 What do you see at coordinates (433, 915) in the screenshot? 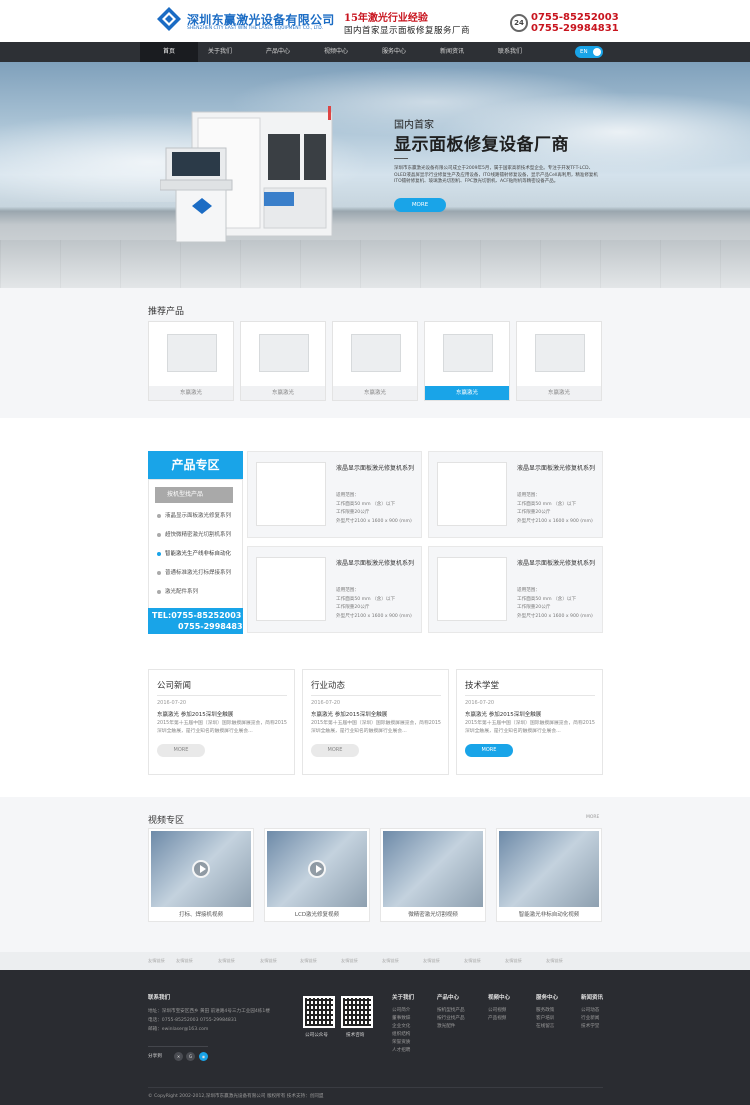
I see `video-label: 微精密激光切割视频` at bounding box center [433, 915].